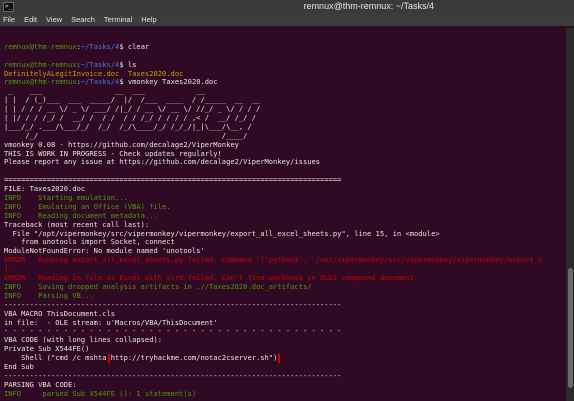  I want to click on ascii-banner-line: _ ___ __ ___ __, so click(104, 91).